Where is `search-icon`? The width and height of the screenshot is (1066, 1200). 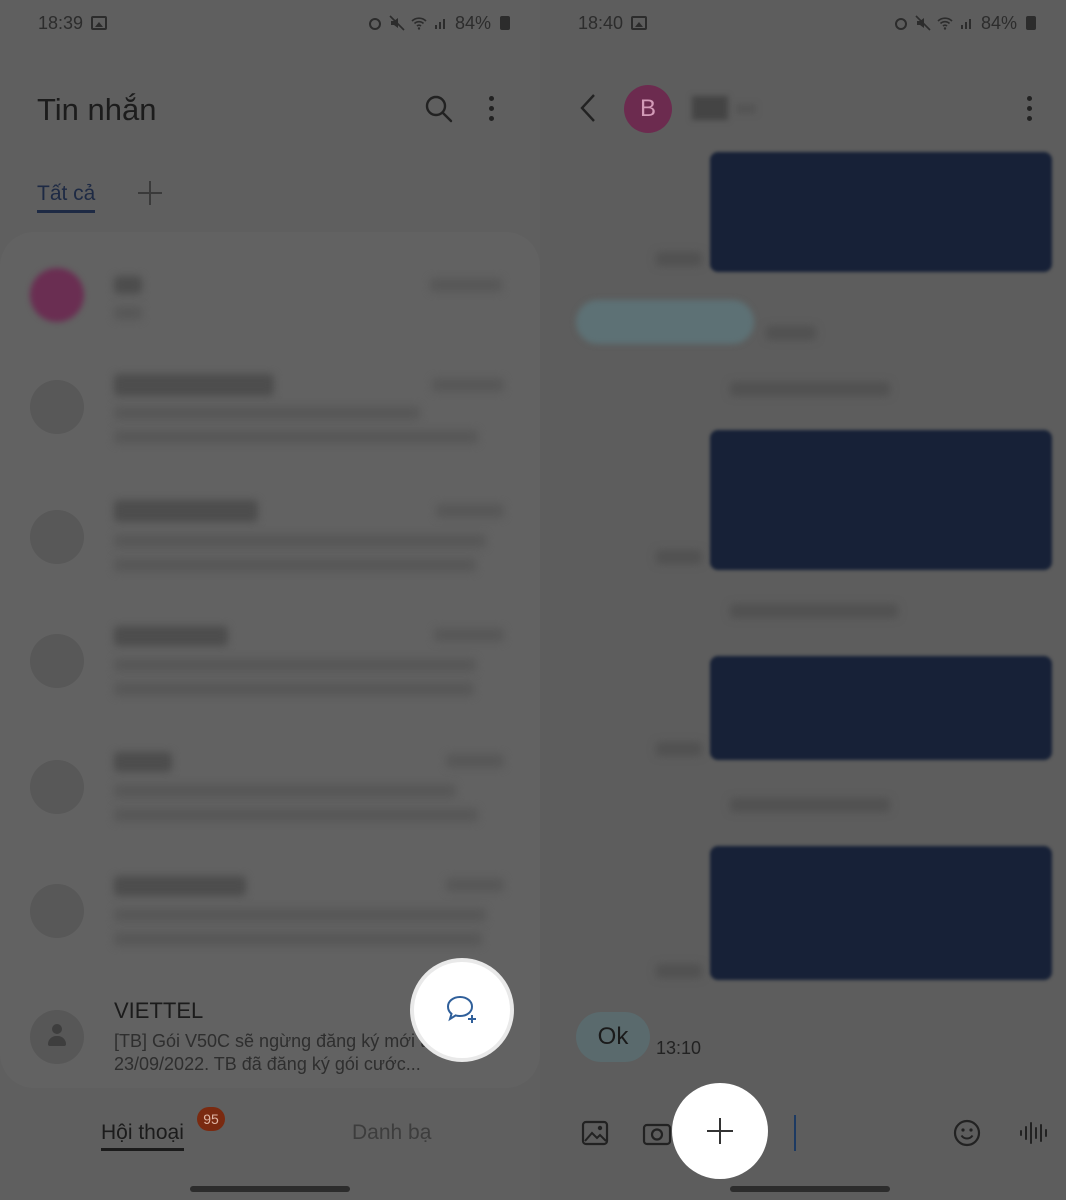 search-icon is located at coordinates (439, 109).